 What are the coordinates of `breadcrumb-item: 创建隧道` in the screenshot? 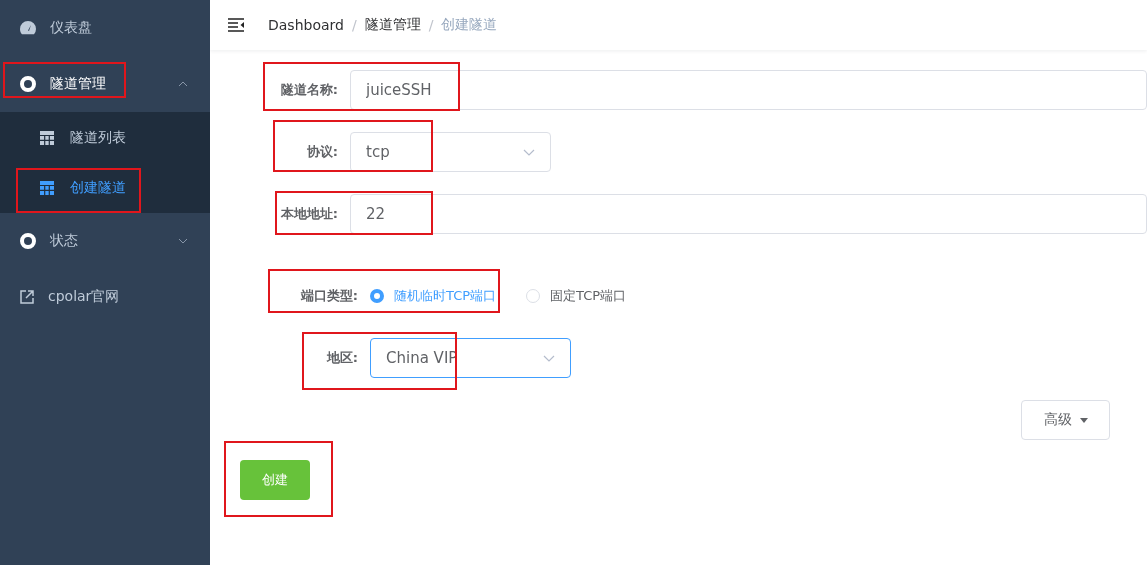 It's located at (469, 25).